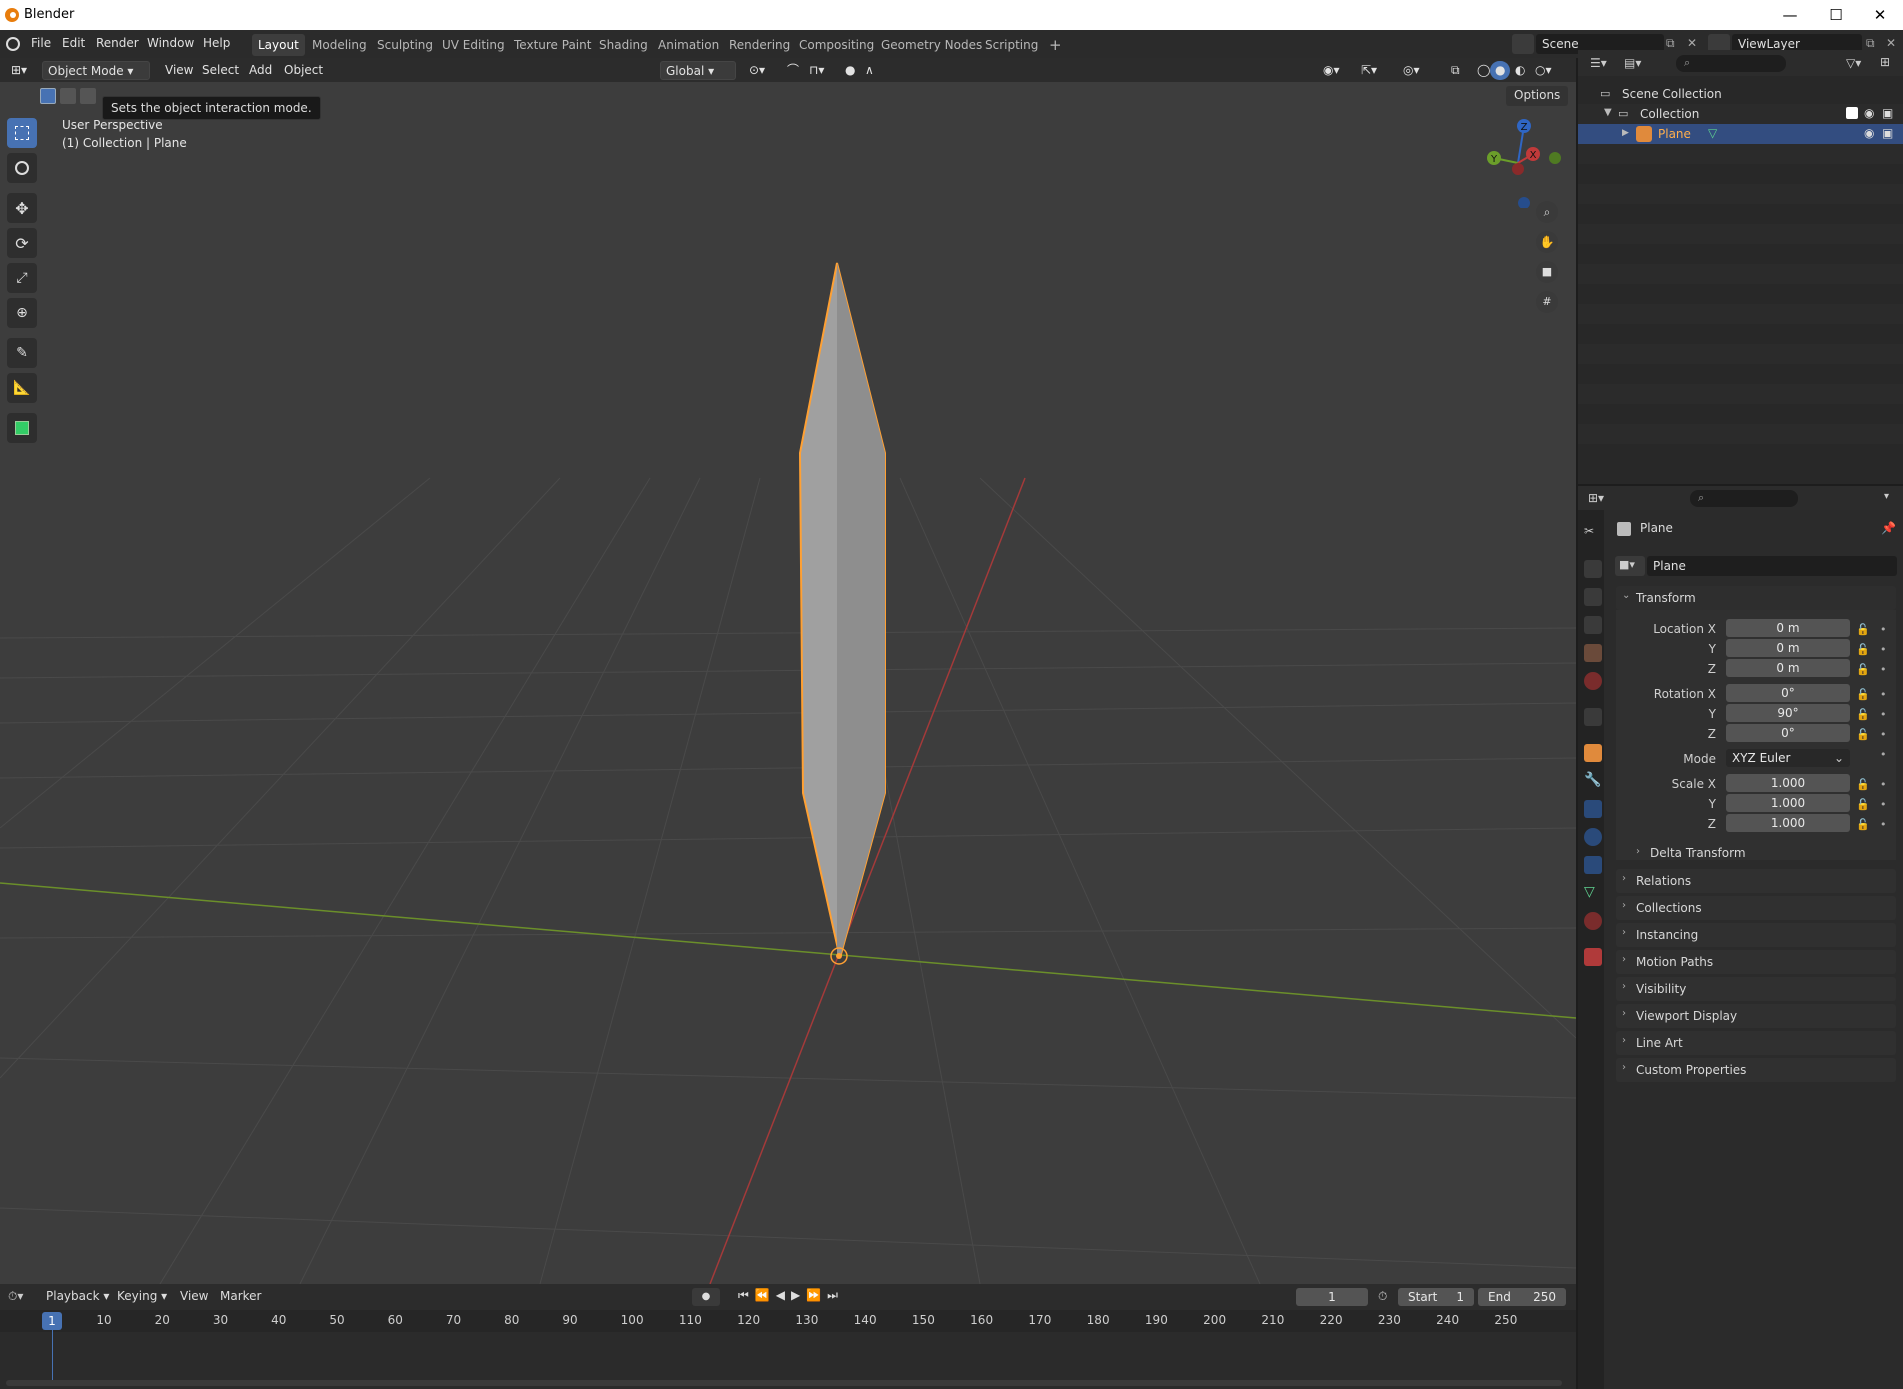  What do you see at coordinates (22, 428) in the screenshot?
I see `add-cube-tool-icon` at bounding box center [22, 428].